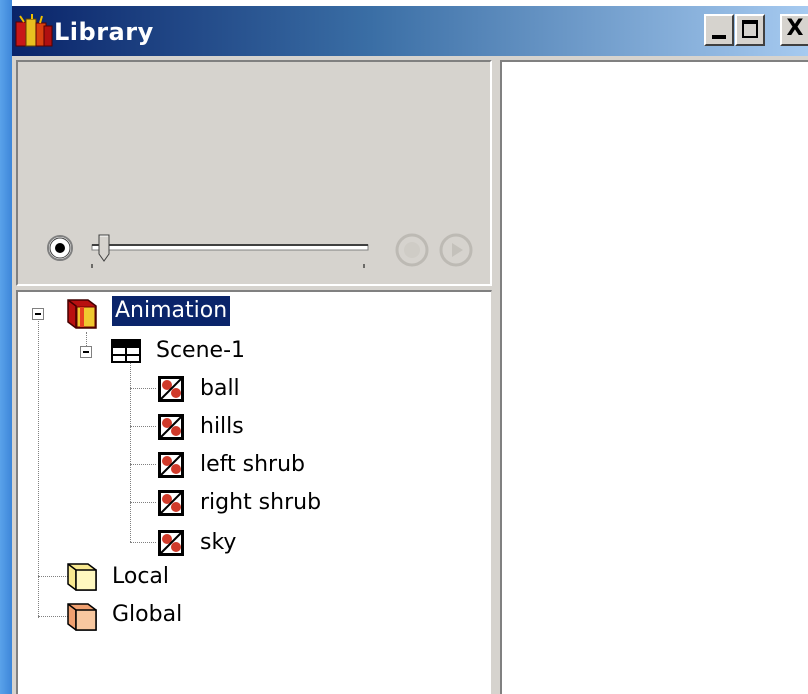 This screenshot has height=694, width=808. I want to click on maximize-icon, so click(750, 29).